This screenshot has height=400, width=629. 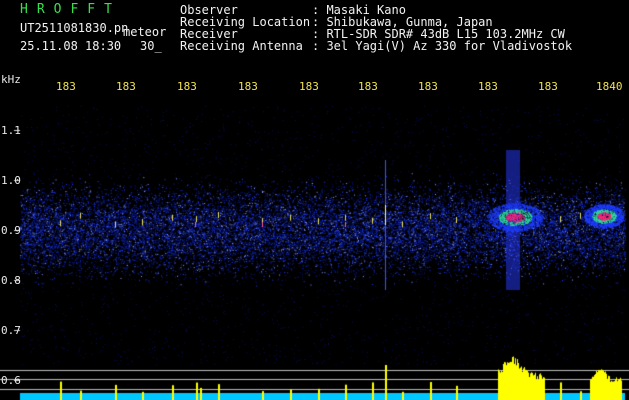 What do you see at coordinates (241, 46) in the screenshot?
I see `antenna-label: Receiving Antenna` at bounding box center [241, 46].